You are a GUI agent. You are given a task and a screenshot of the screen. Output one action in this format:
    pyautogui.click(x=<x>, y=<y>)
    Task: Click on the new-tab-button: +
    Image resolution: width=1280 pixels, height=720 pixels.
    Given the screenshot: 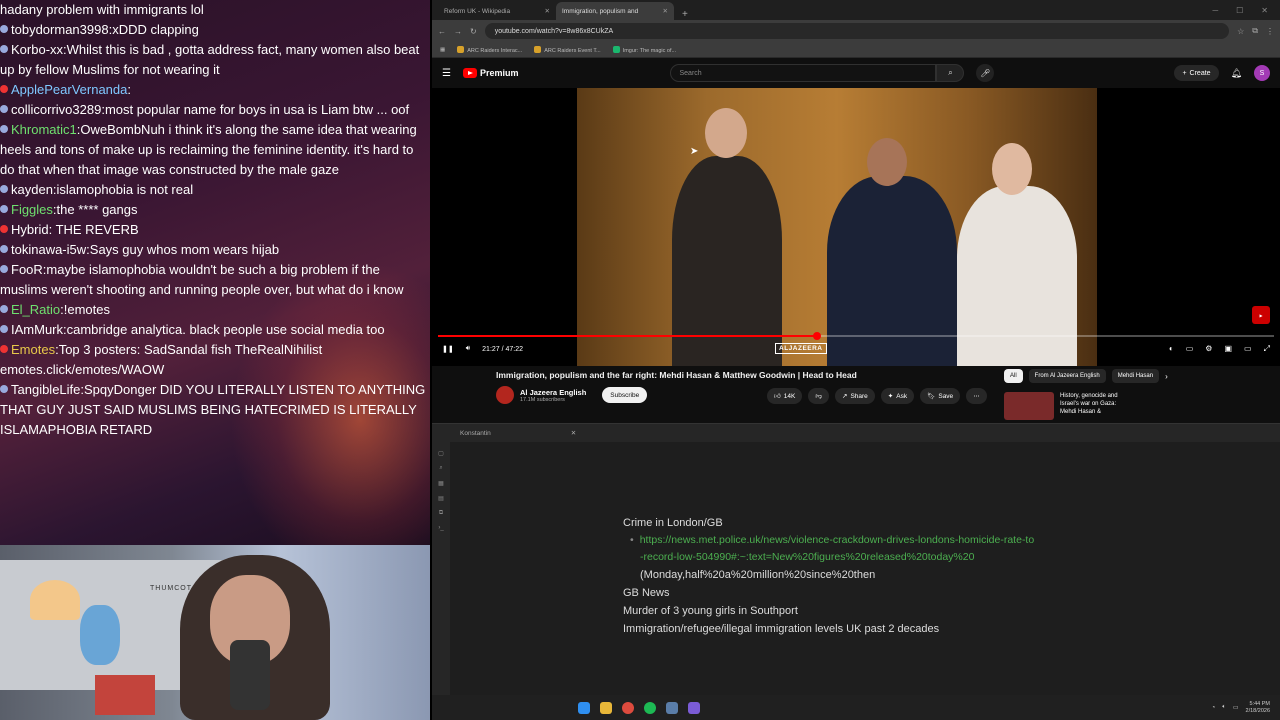 What is the action you would take?
    pyautogui.click(x=685, y=14)
    